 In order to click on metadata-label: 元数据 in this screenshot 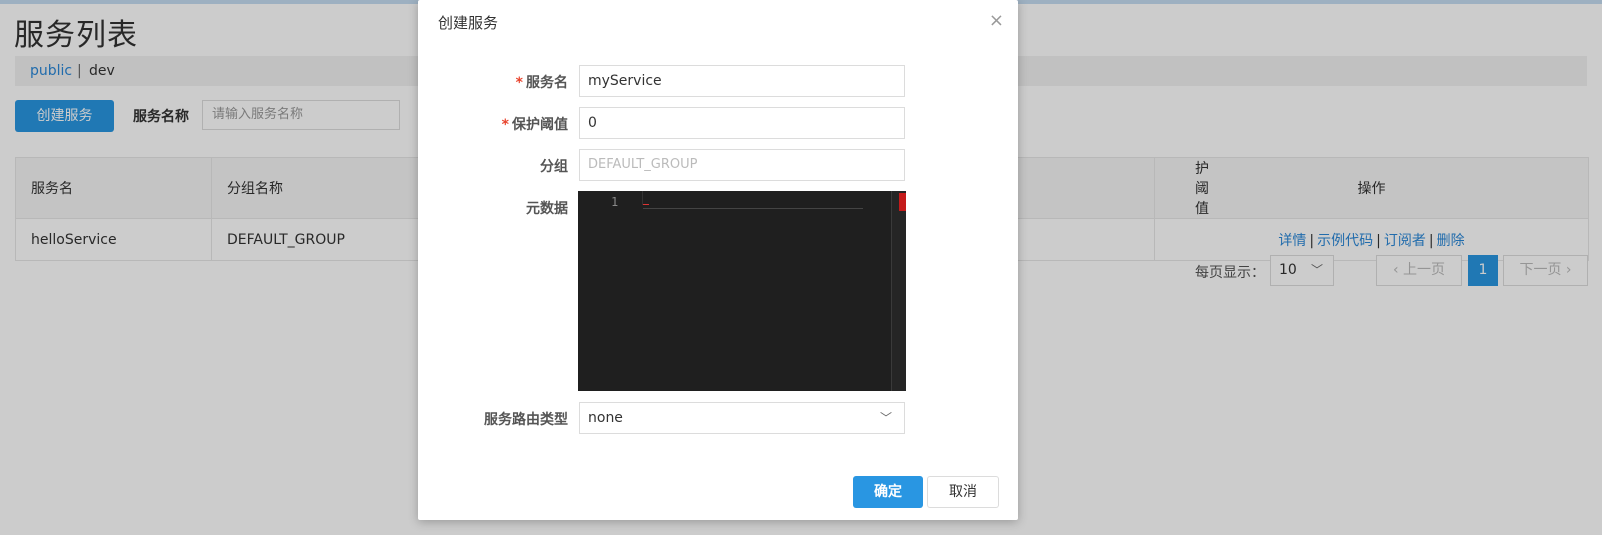, I will do `click(547, 209)`.